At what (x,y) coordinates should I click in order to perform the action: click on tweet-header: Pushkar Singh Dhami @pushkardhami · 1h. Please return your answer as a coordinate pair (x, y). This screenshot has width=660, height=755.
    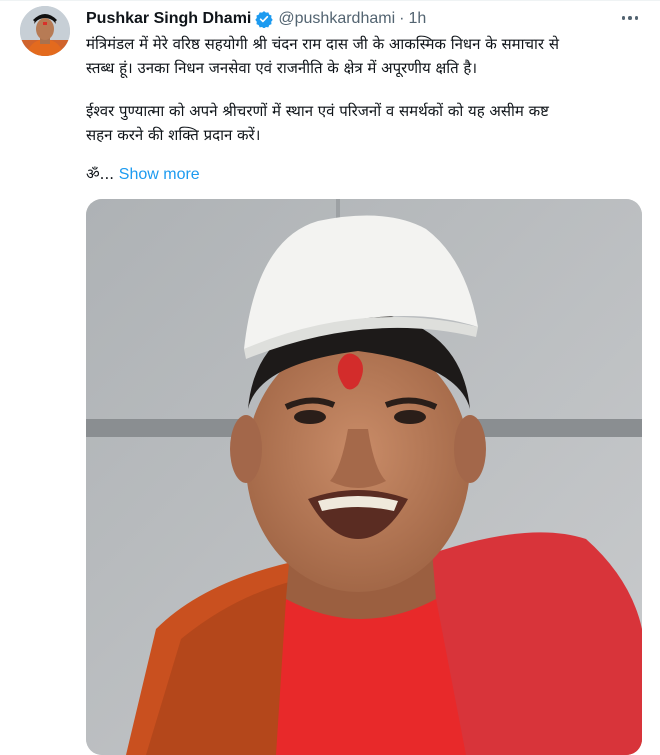
    Looking at the image, I should click on (256, 19).